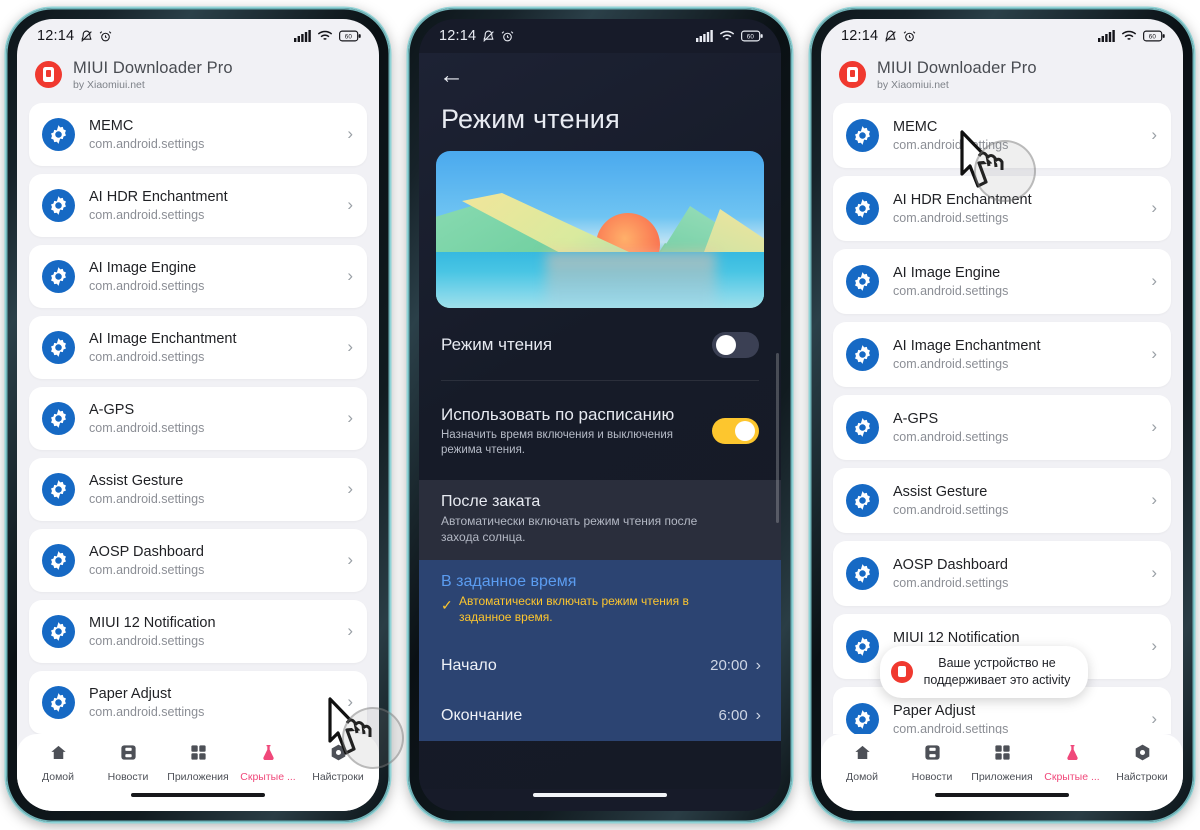 Image resolution: width=1200 pixels, height=830 pixels. What do you see at coordinates (163, 338) in the screenshot?
I see `list-item-title: AI Image Enchantment` at bounding box center [163, 338].